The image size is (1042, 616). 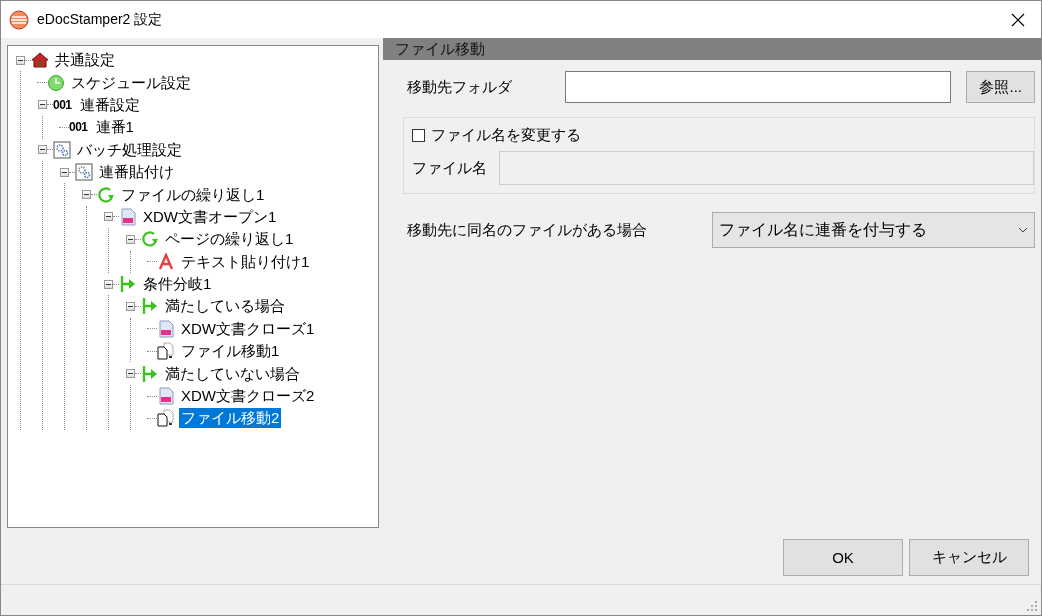 What do you see at coordinates (100, 19) in the screenshot?
I see `window-title: eDocStamper2 設定` at bounding box center [100, 19].